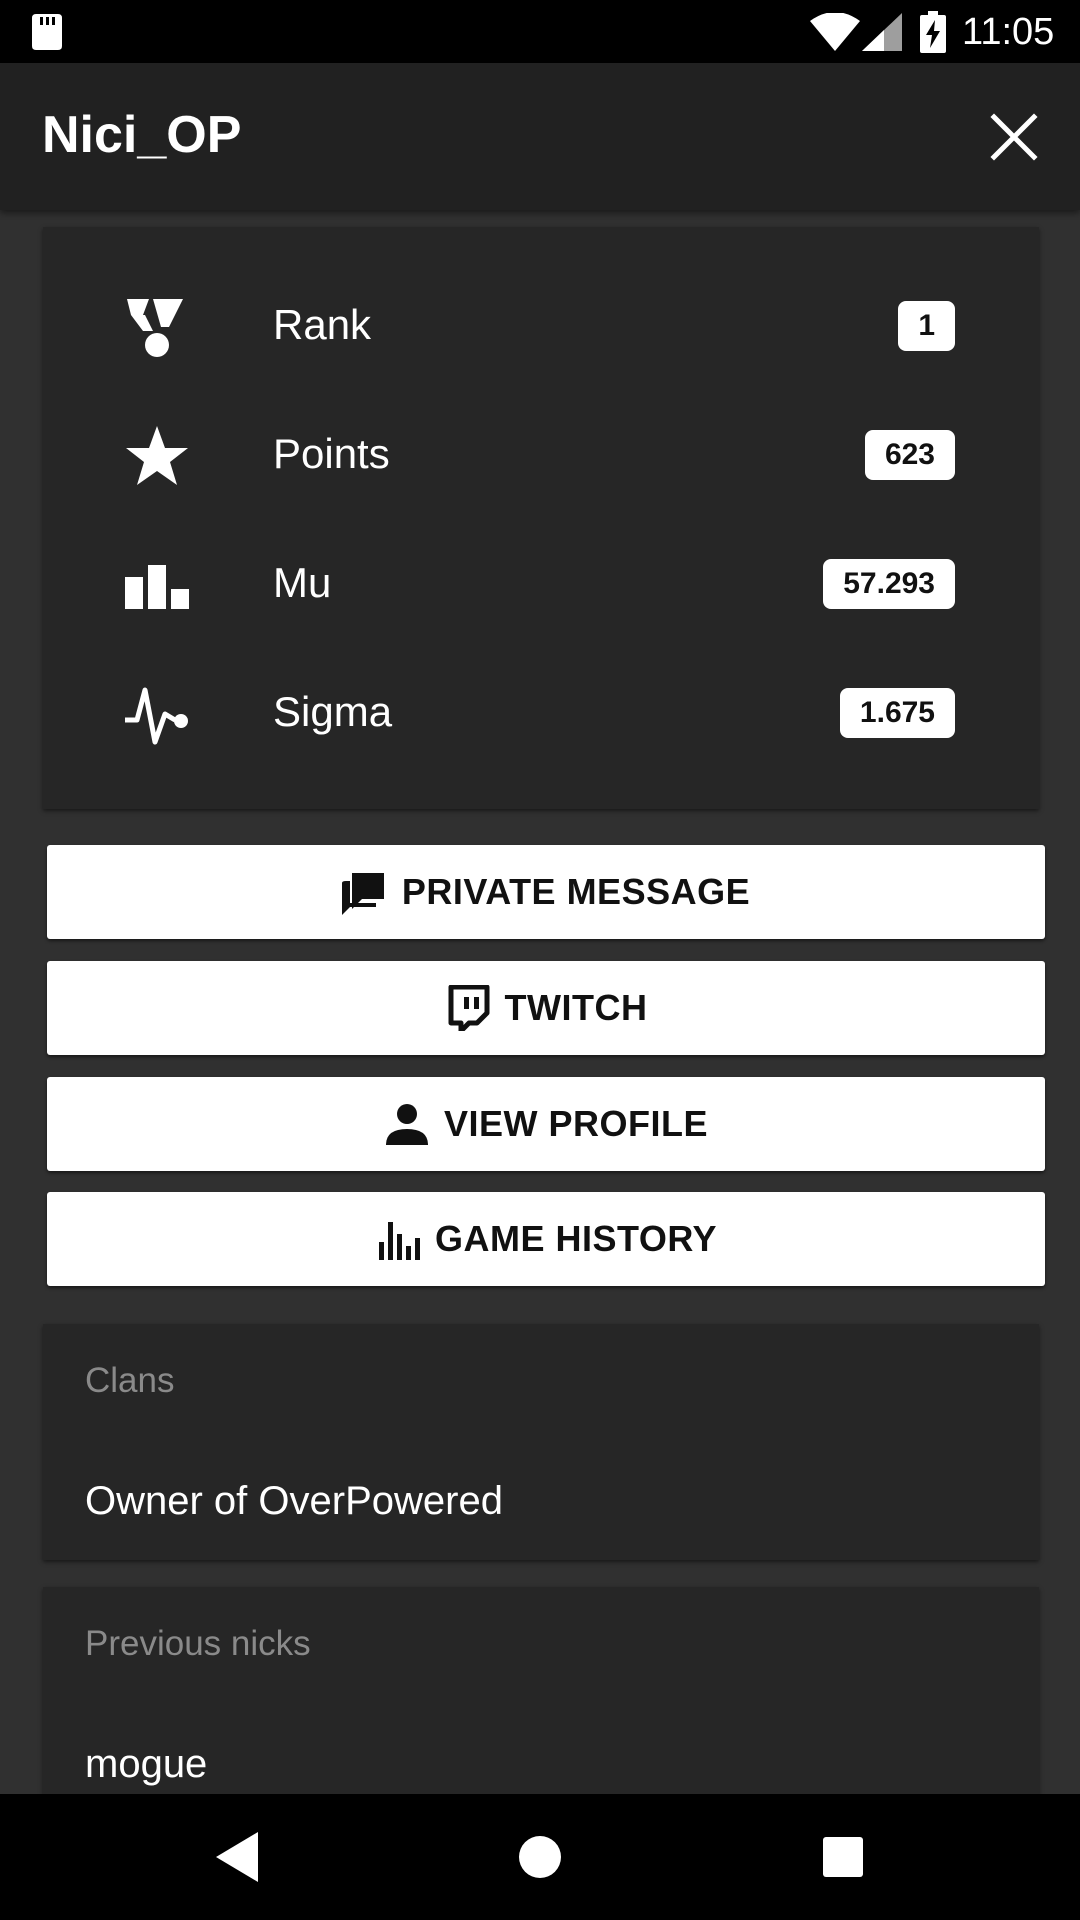 This screenshot has height=1920, width=1080. Describe the element at coordinates (142, 135) in the screenshot. I see `player-name-title: Nici_OP` at that location.